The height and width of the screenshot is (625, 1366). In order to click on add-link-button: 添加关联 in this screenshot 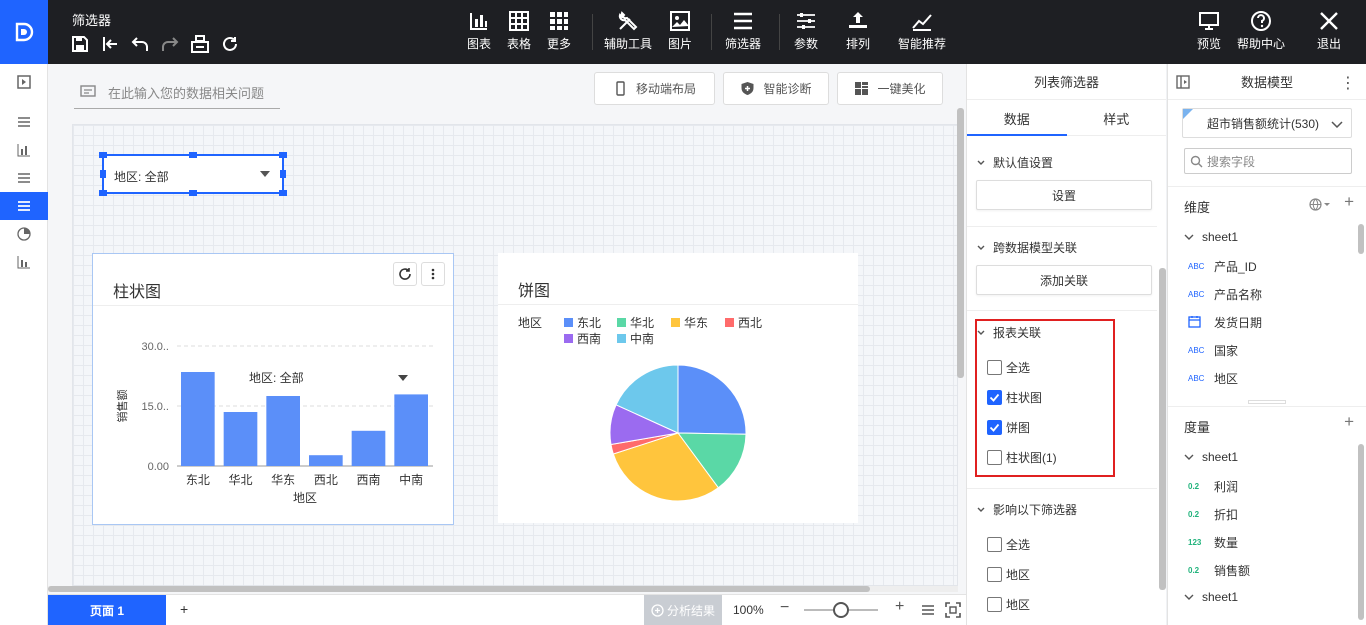, I will do `click(1064, 280)`.